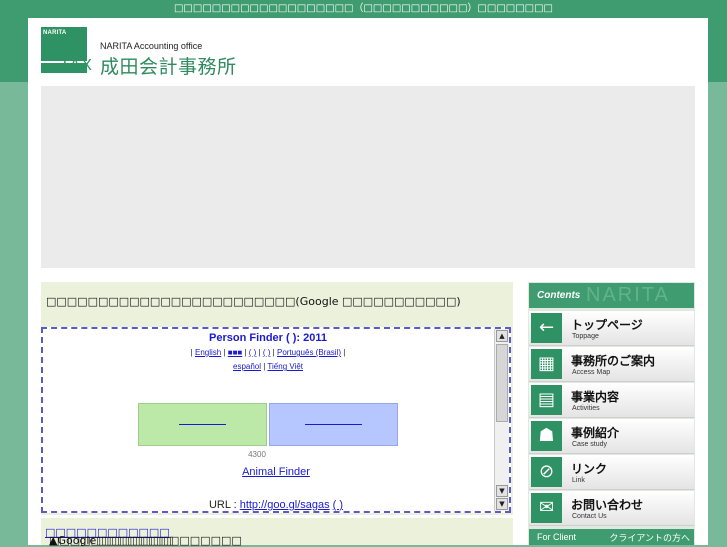  I want to click on people-icon: ☗, so click(546, 436).